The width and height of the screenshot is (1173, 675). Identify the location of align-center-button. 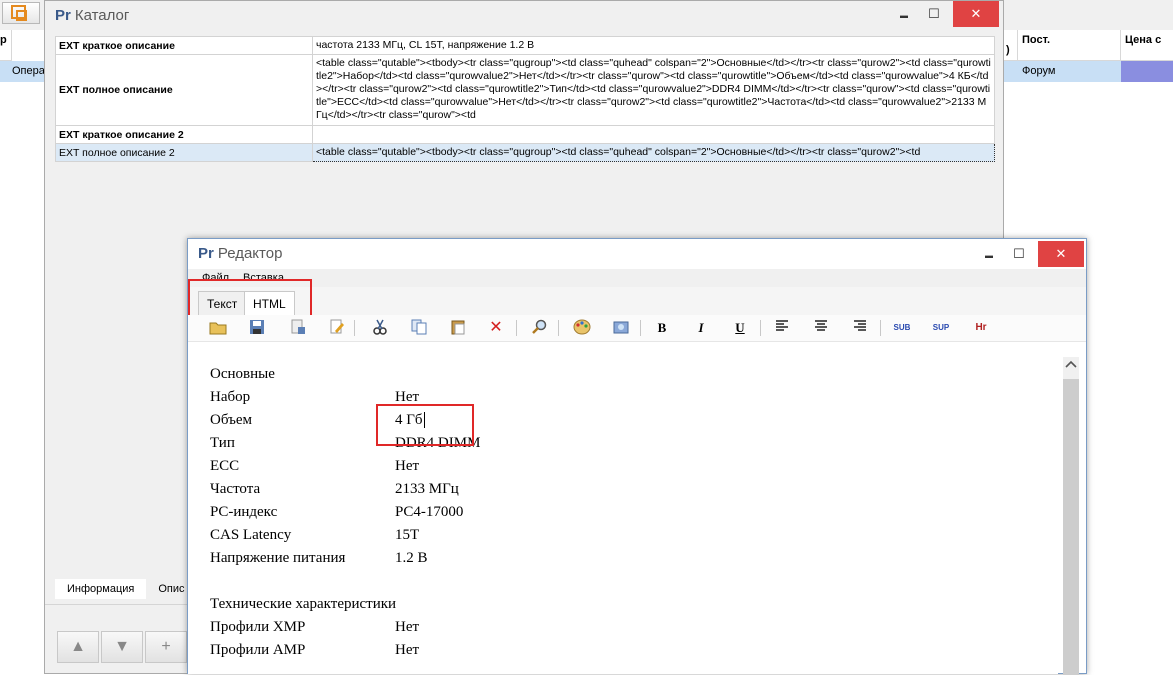
(821, 328).